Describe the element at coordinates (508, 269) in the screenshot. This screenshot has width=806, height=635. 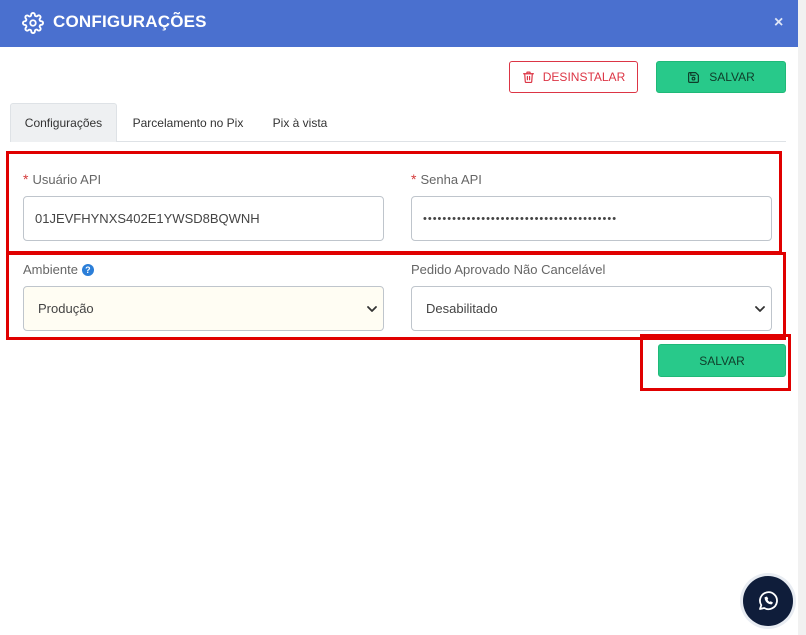
I see `pedido-aprovado-label: Pedido Aprovado Não Cancelável` at that location.